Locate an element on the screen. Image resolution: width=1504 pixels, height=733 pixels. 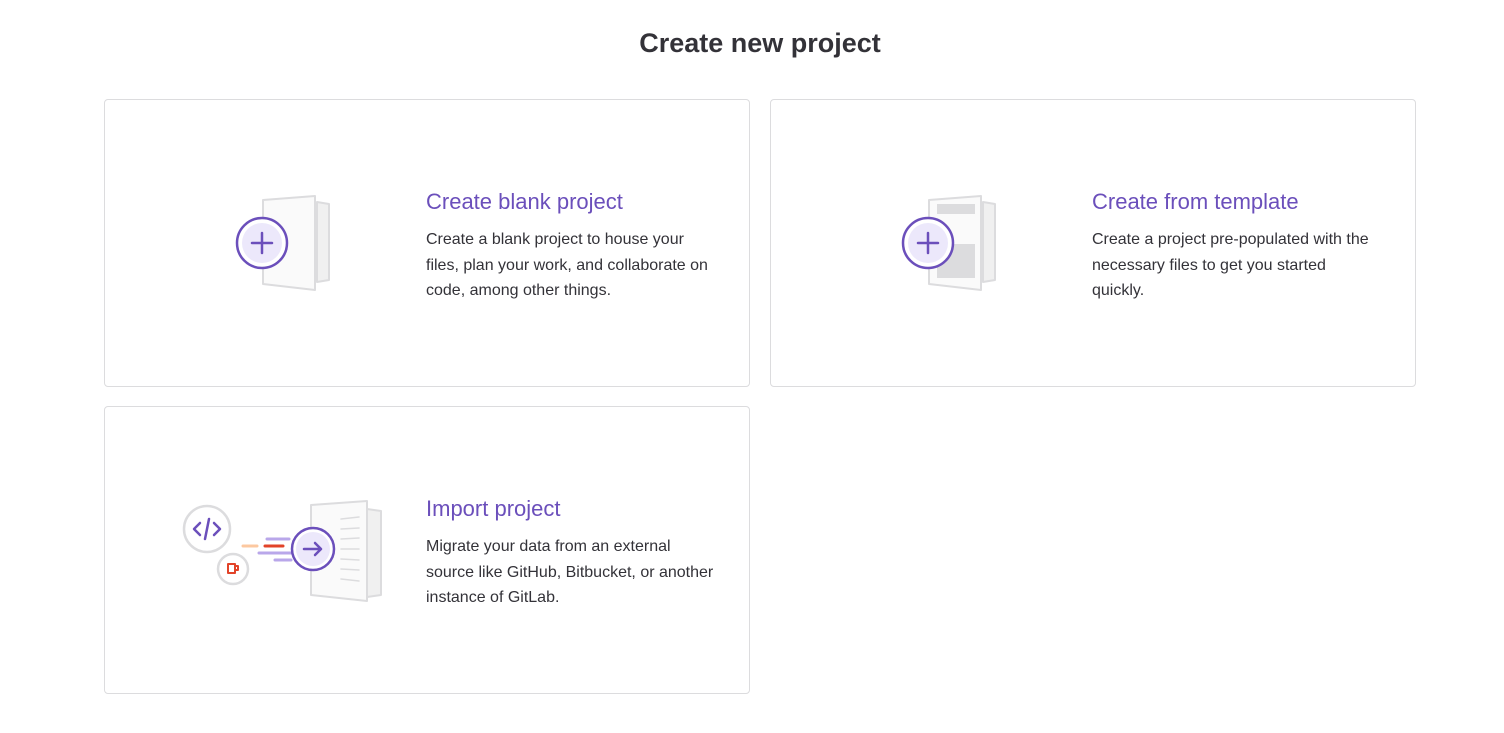
blank-project-icon is located at coordinates (282, 243).